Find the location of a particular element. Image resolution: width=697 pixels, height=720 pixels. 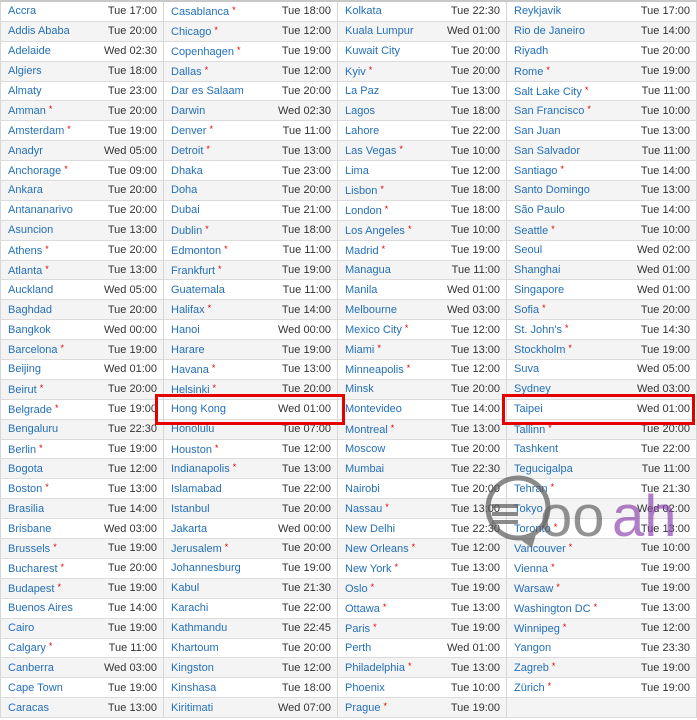

city-link: Kuwait City is located at coordinates (372, 51).